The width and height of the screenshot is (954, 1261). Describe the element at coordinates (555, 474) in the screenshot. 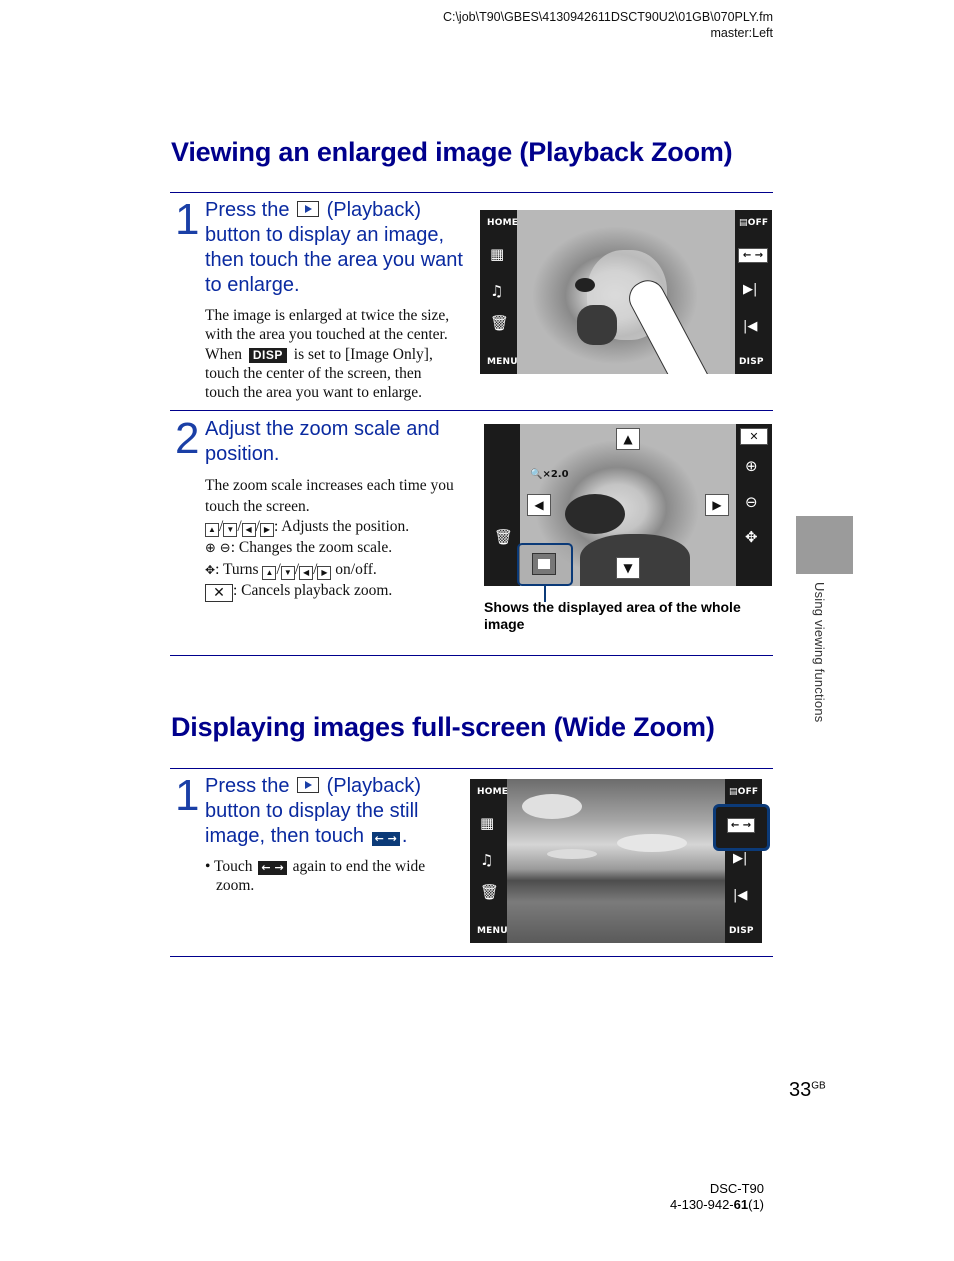

I see `text: ×2.0` at that location.